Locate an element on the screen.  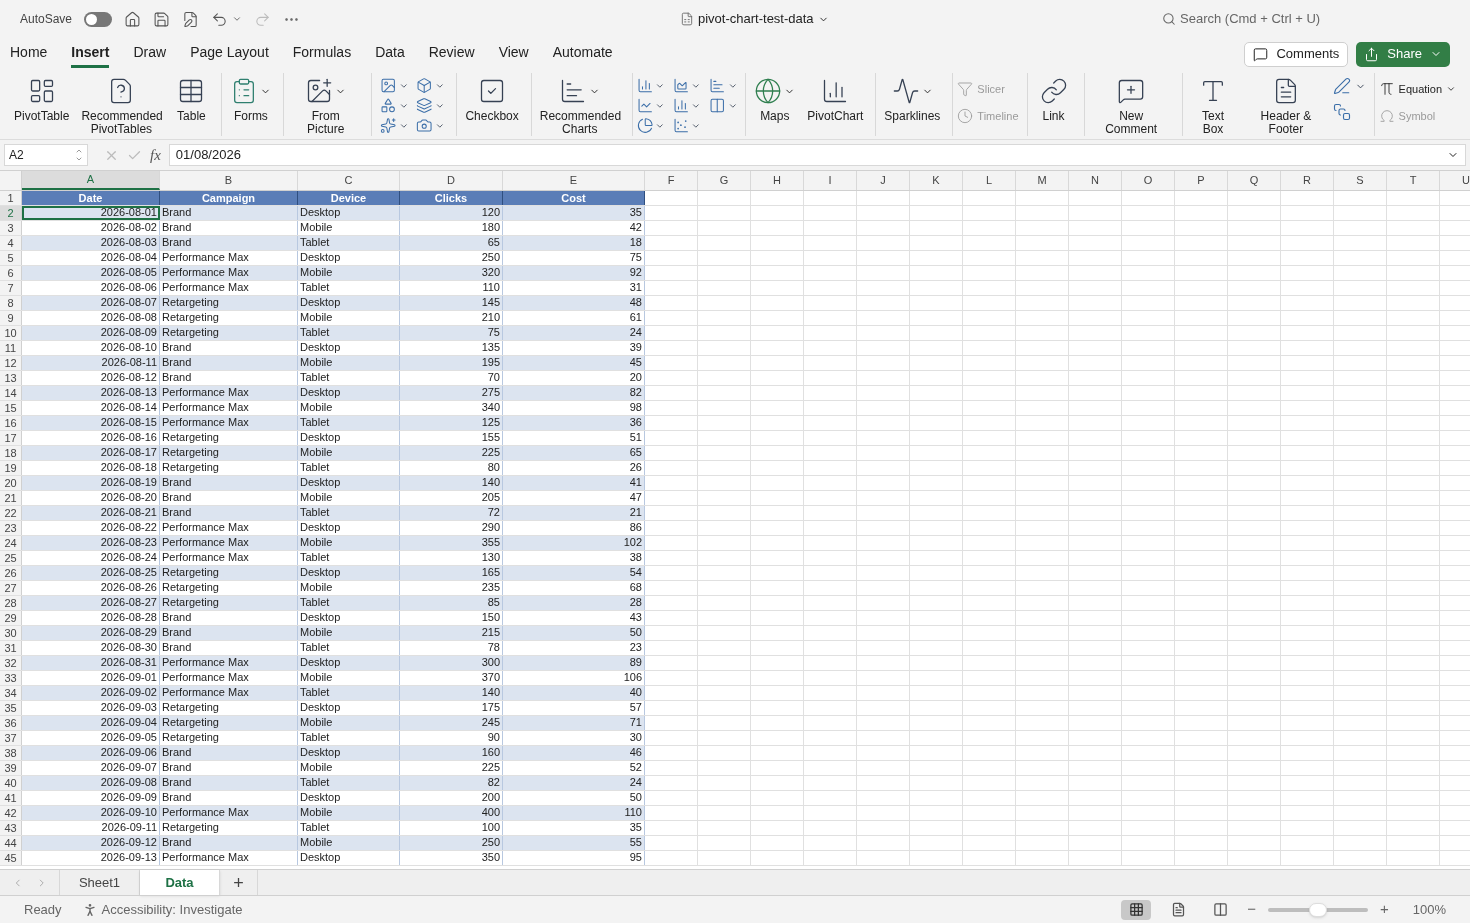
ribbon-button: Table is located at coordinates (191, 98).